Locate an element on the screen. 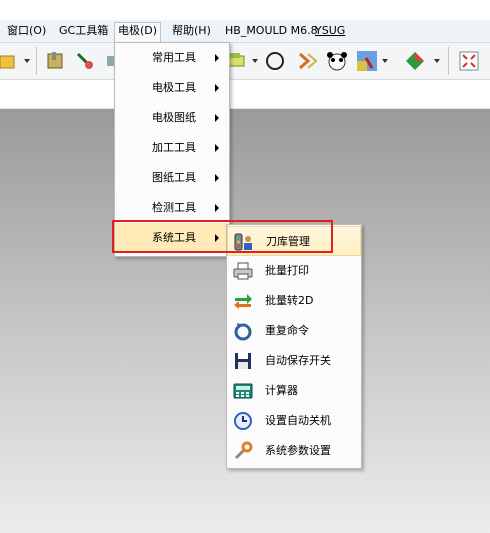 This screenshot has width=490, height=533. menu-item-label: 设置自动关机 is located at coordinates (298, 420).